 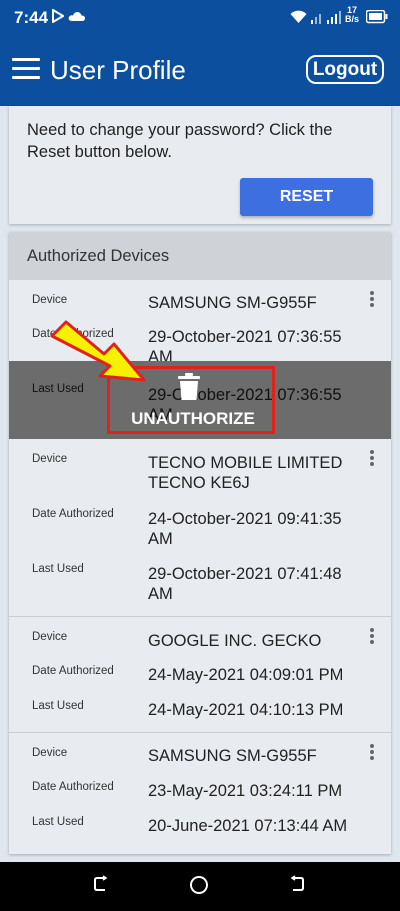 What do you see at coordinates (352, 19) in the screenshot?
I see `net-speed-unit: B/s` at bounding box center [352, 19].